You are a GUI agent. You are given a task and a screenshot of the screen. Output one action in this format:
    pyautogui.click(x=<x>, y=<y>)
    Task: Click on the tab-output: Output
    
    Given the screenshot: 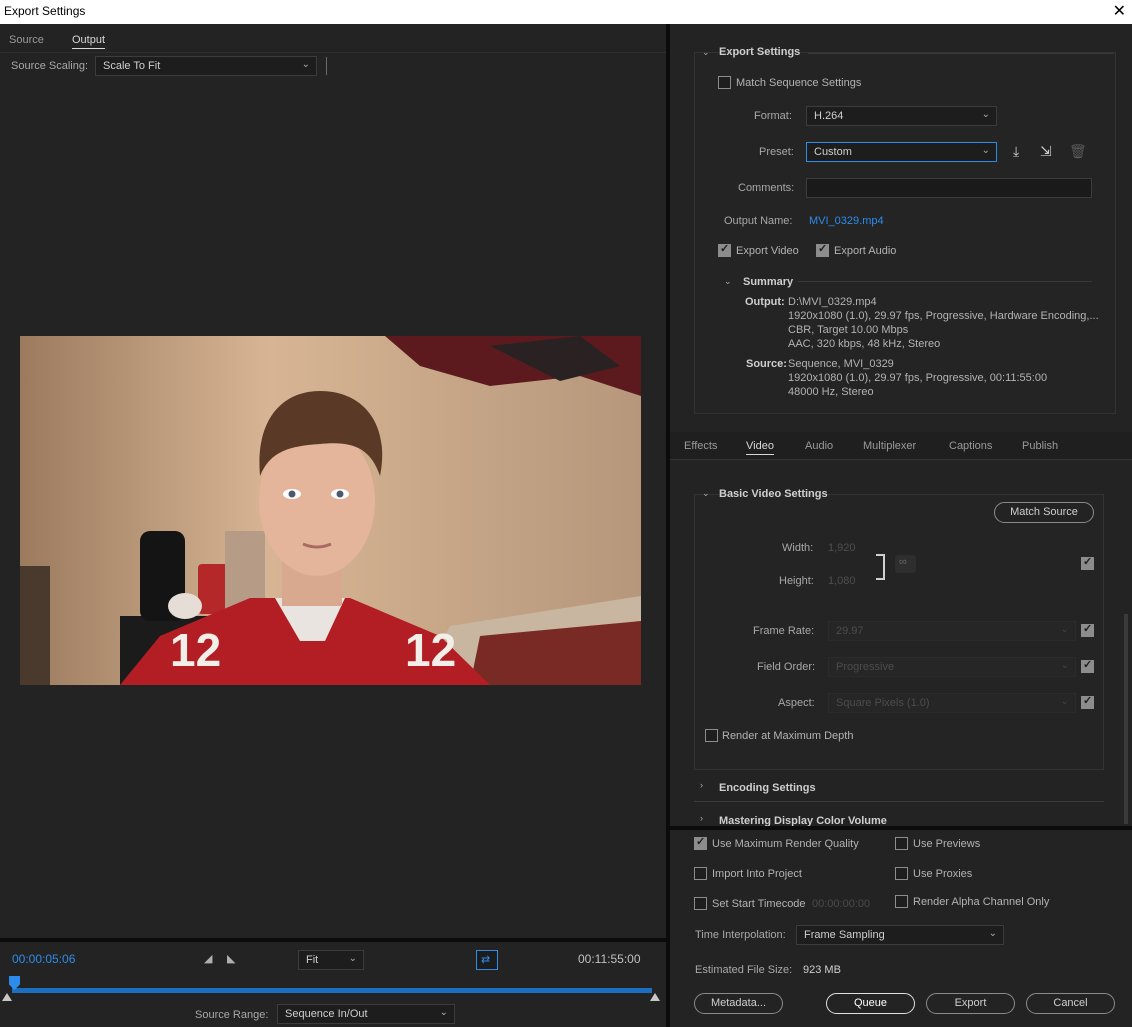 What is the action you would take?
    pyautogui.click(x=89, y=41)
    